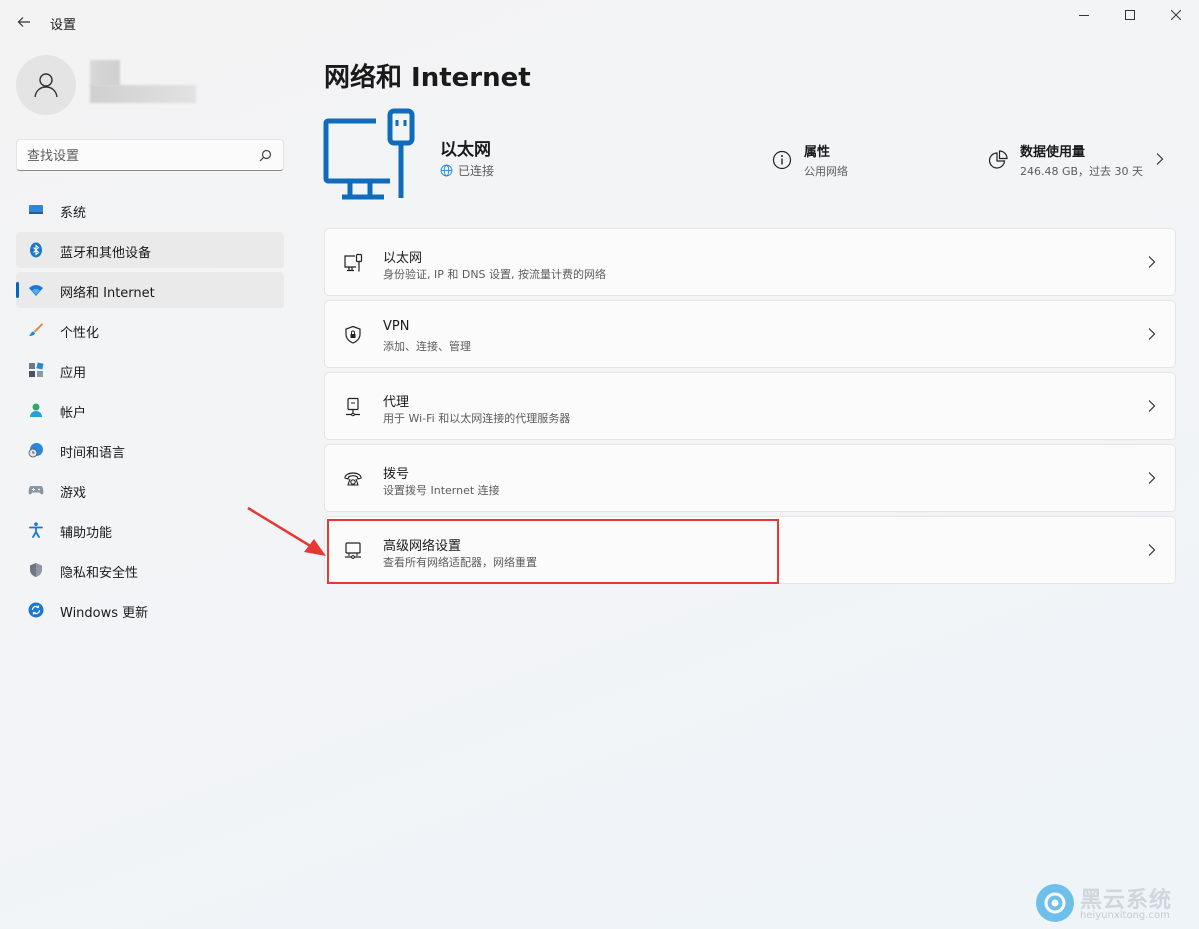 Image resolution: width=1199 pixels, height=929 pixels. Describe the element at coordinates (750, 262) in the screenshot. I see `card-ethernet: 以太网 身份验证, IP 和 DNS 设置, 按流量计费的网络` at that location.